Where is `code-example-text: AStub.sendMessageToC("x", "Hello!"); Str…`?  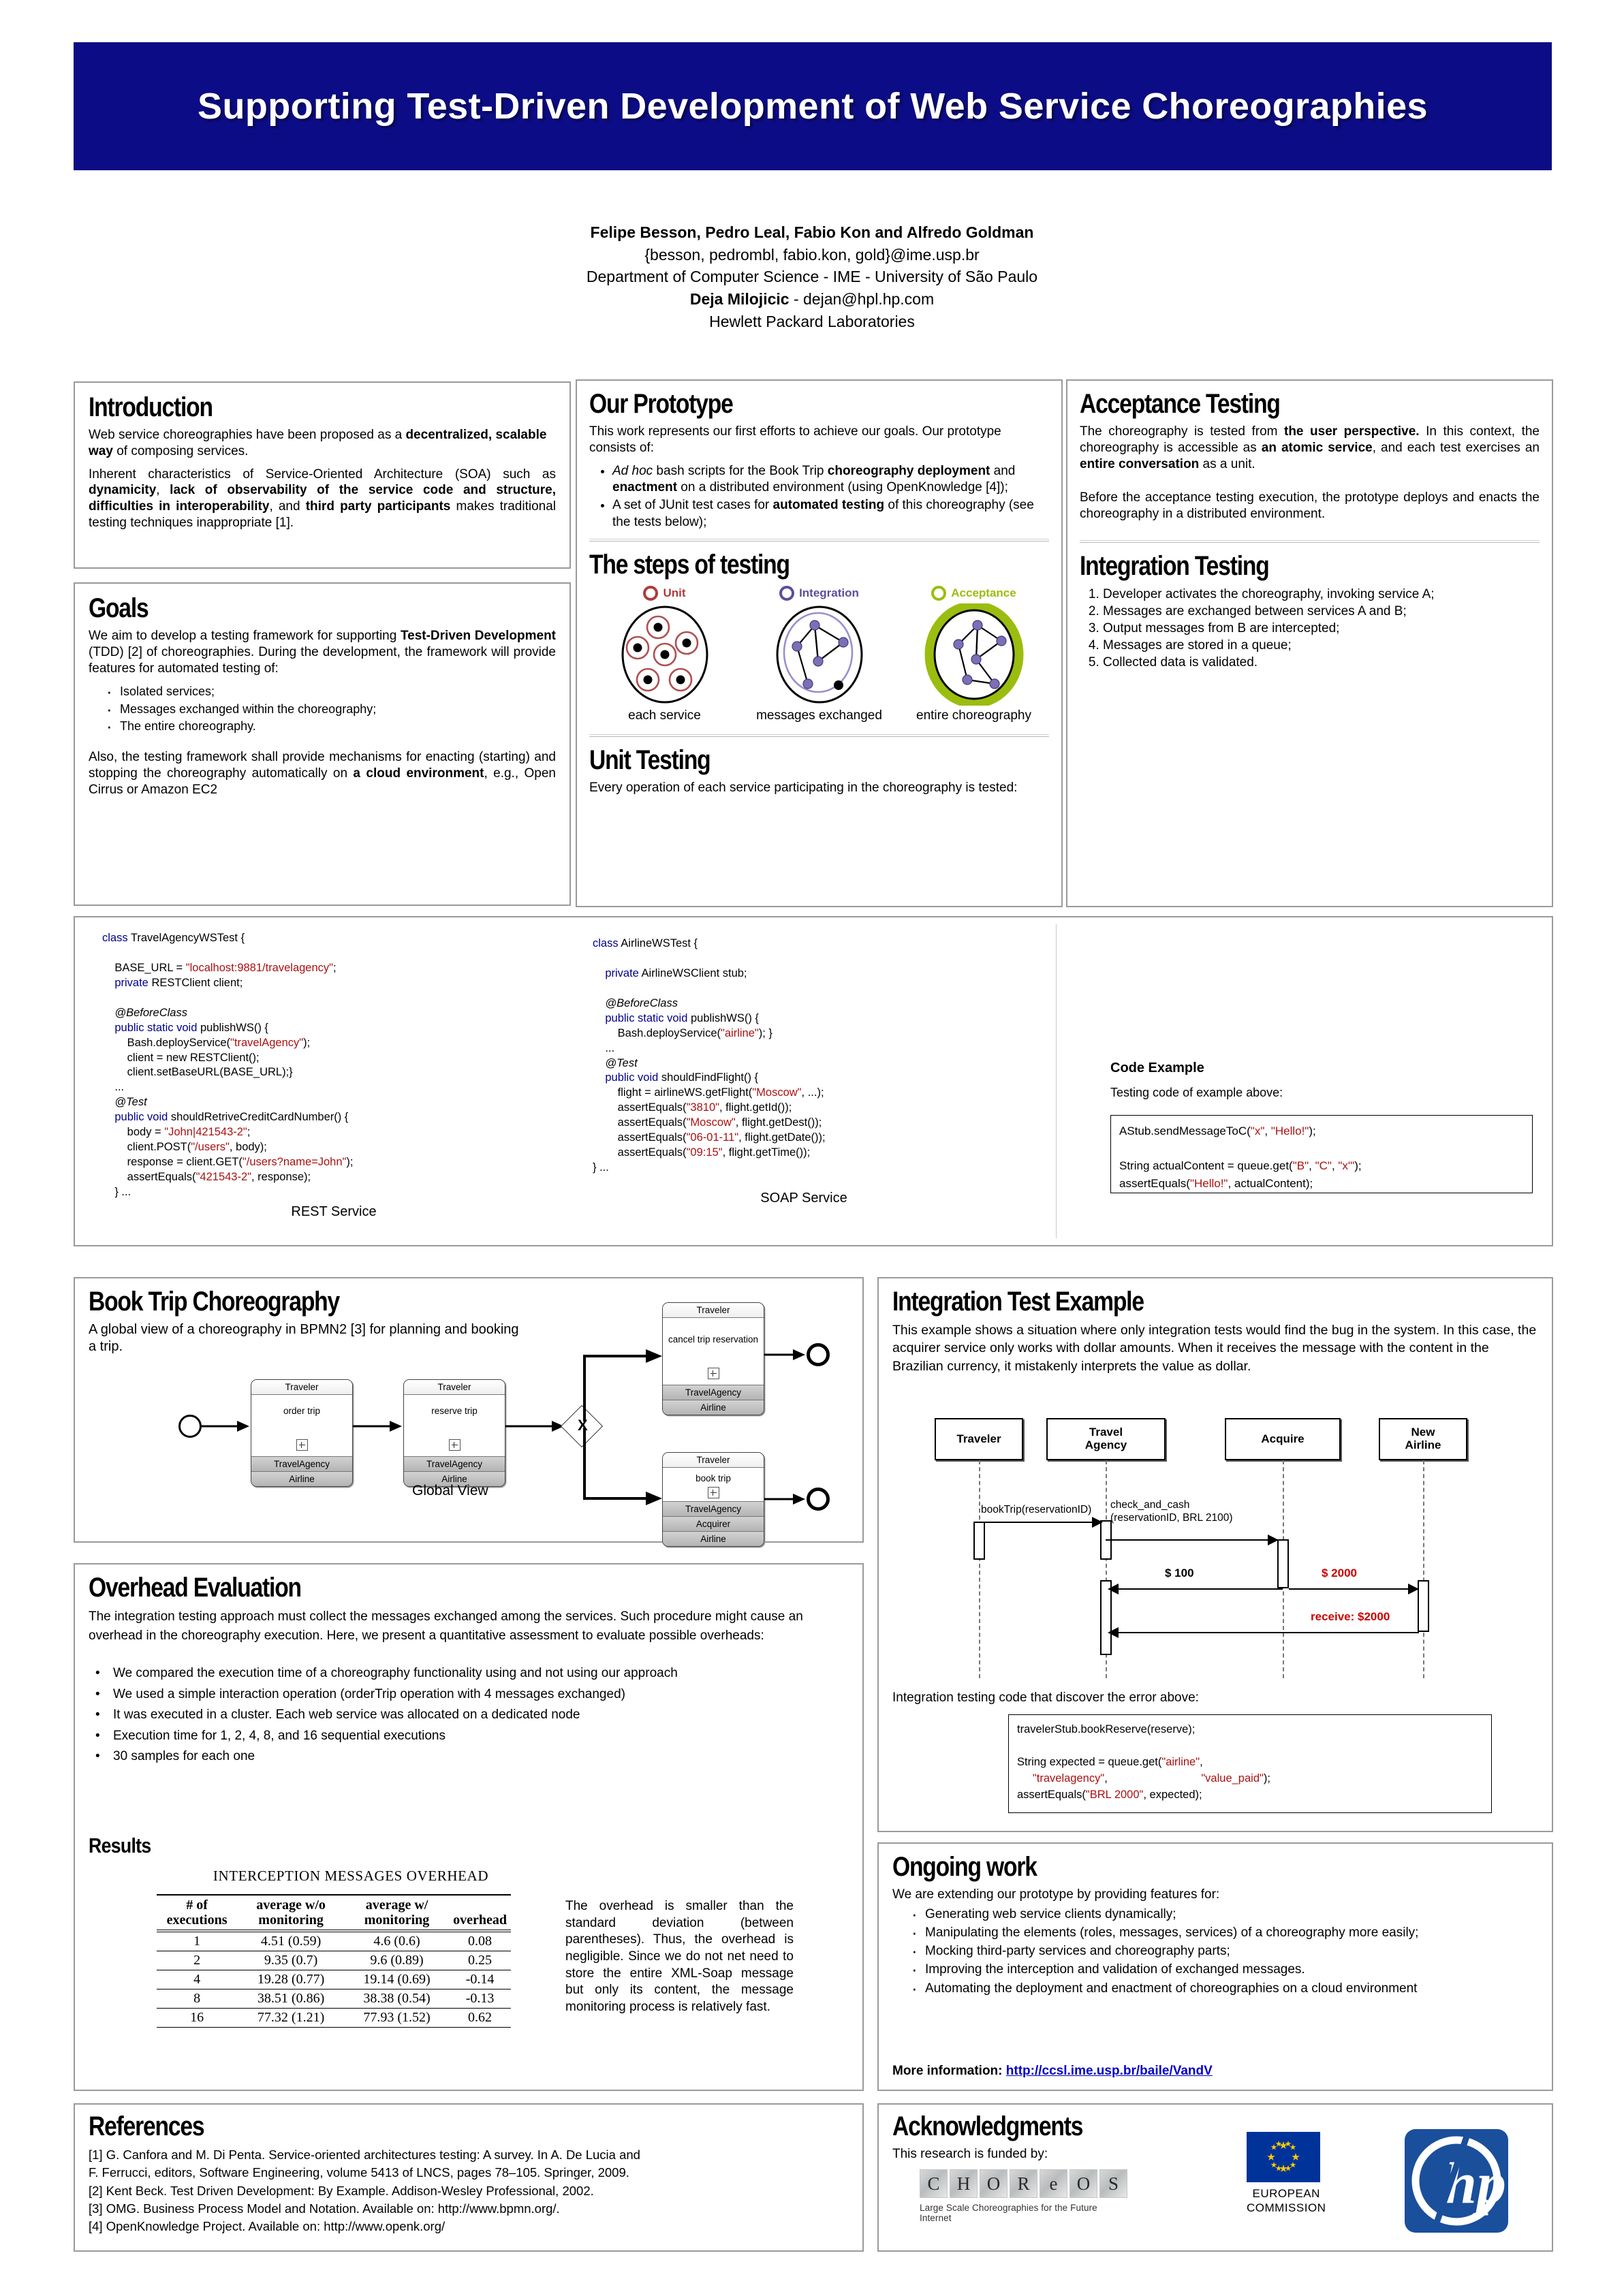
code-example-text: AStub.sendMessageToC("x", "Hello!"); Str… is located at coordinates (1240, 1157).